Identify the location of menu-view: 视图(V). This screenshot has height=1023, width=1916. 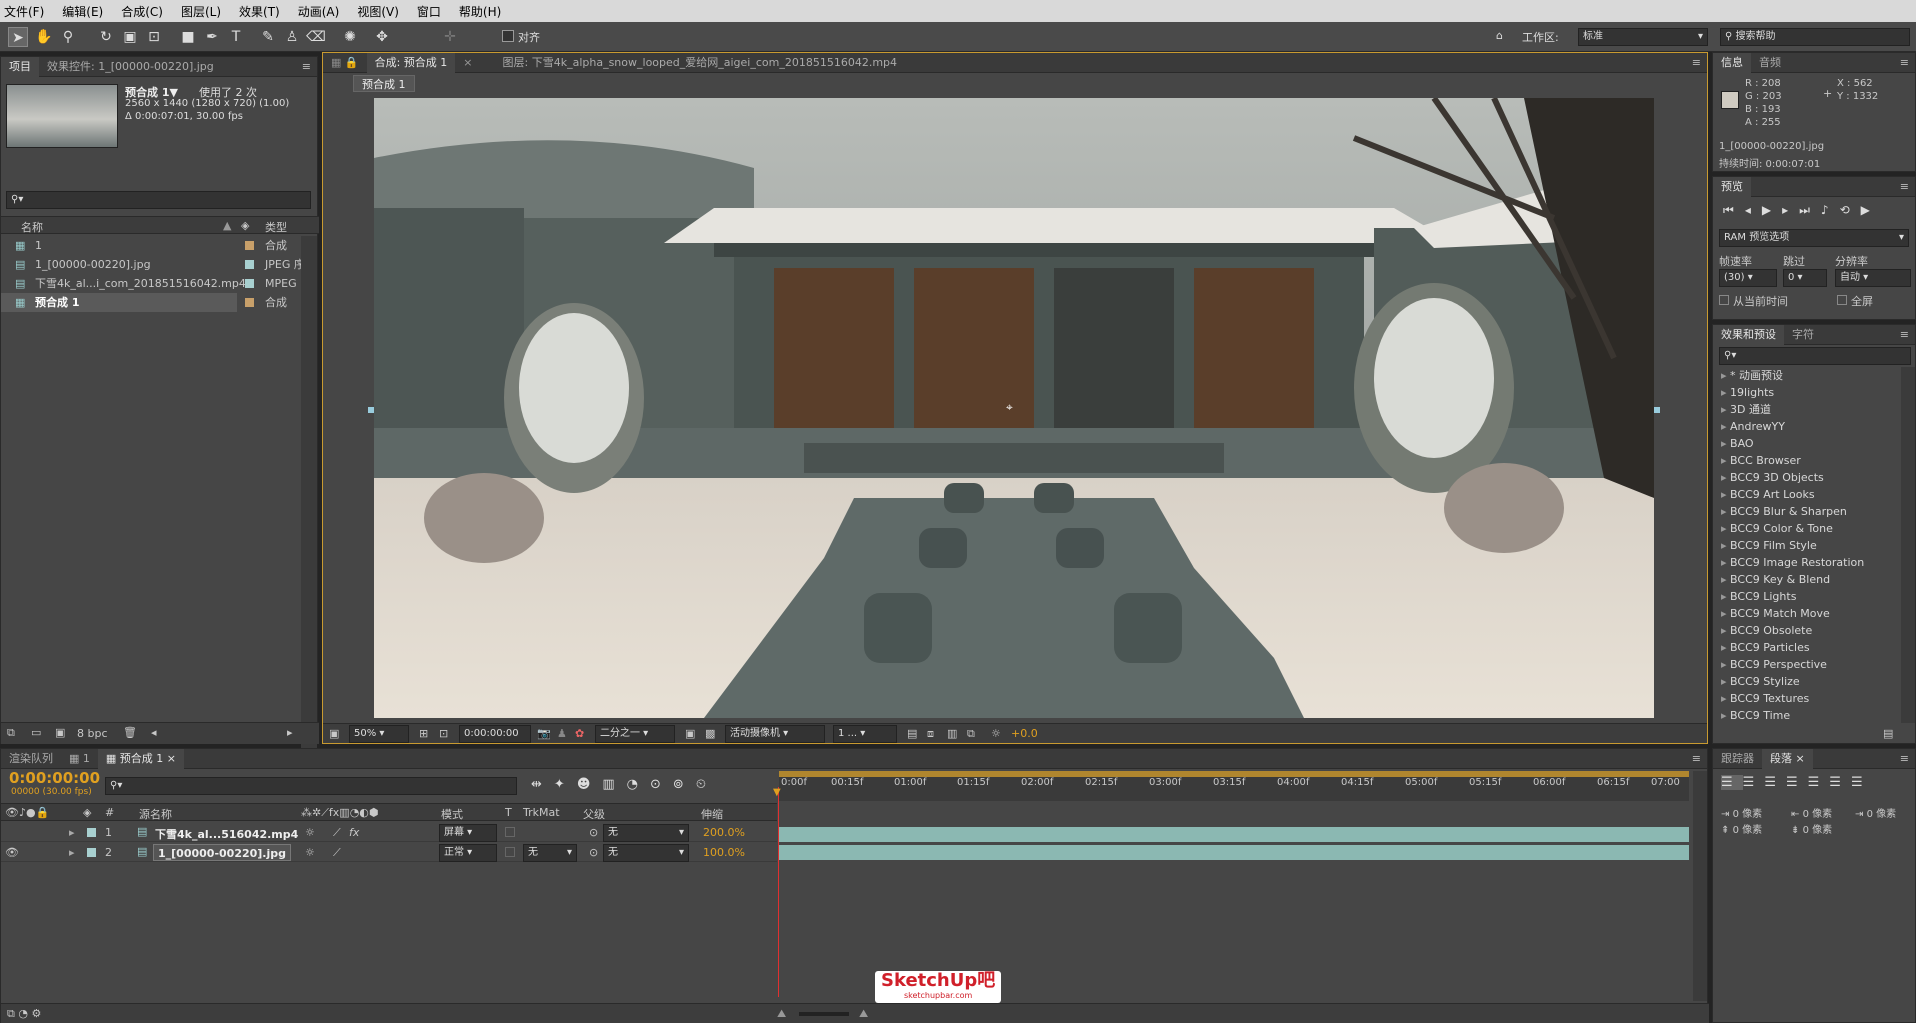
(378, 11).